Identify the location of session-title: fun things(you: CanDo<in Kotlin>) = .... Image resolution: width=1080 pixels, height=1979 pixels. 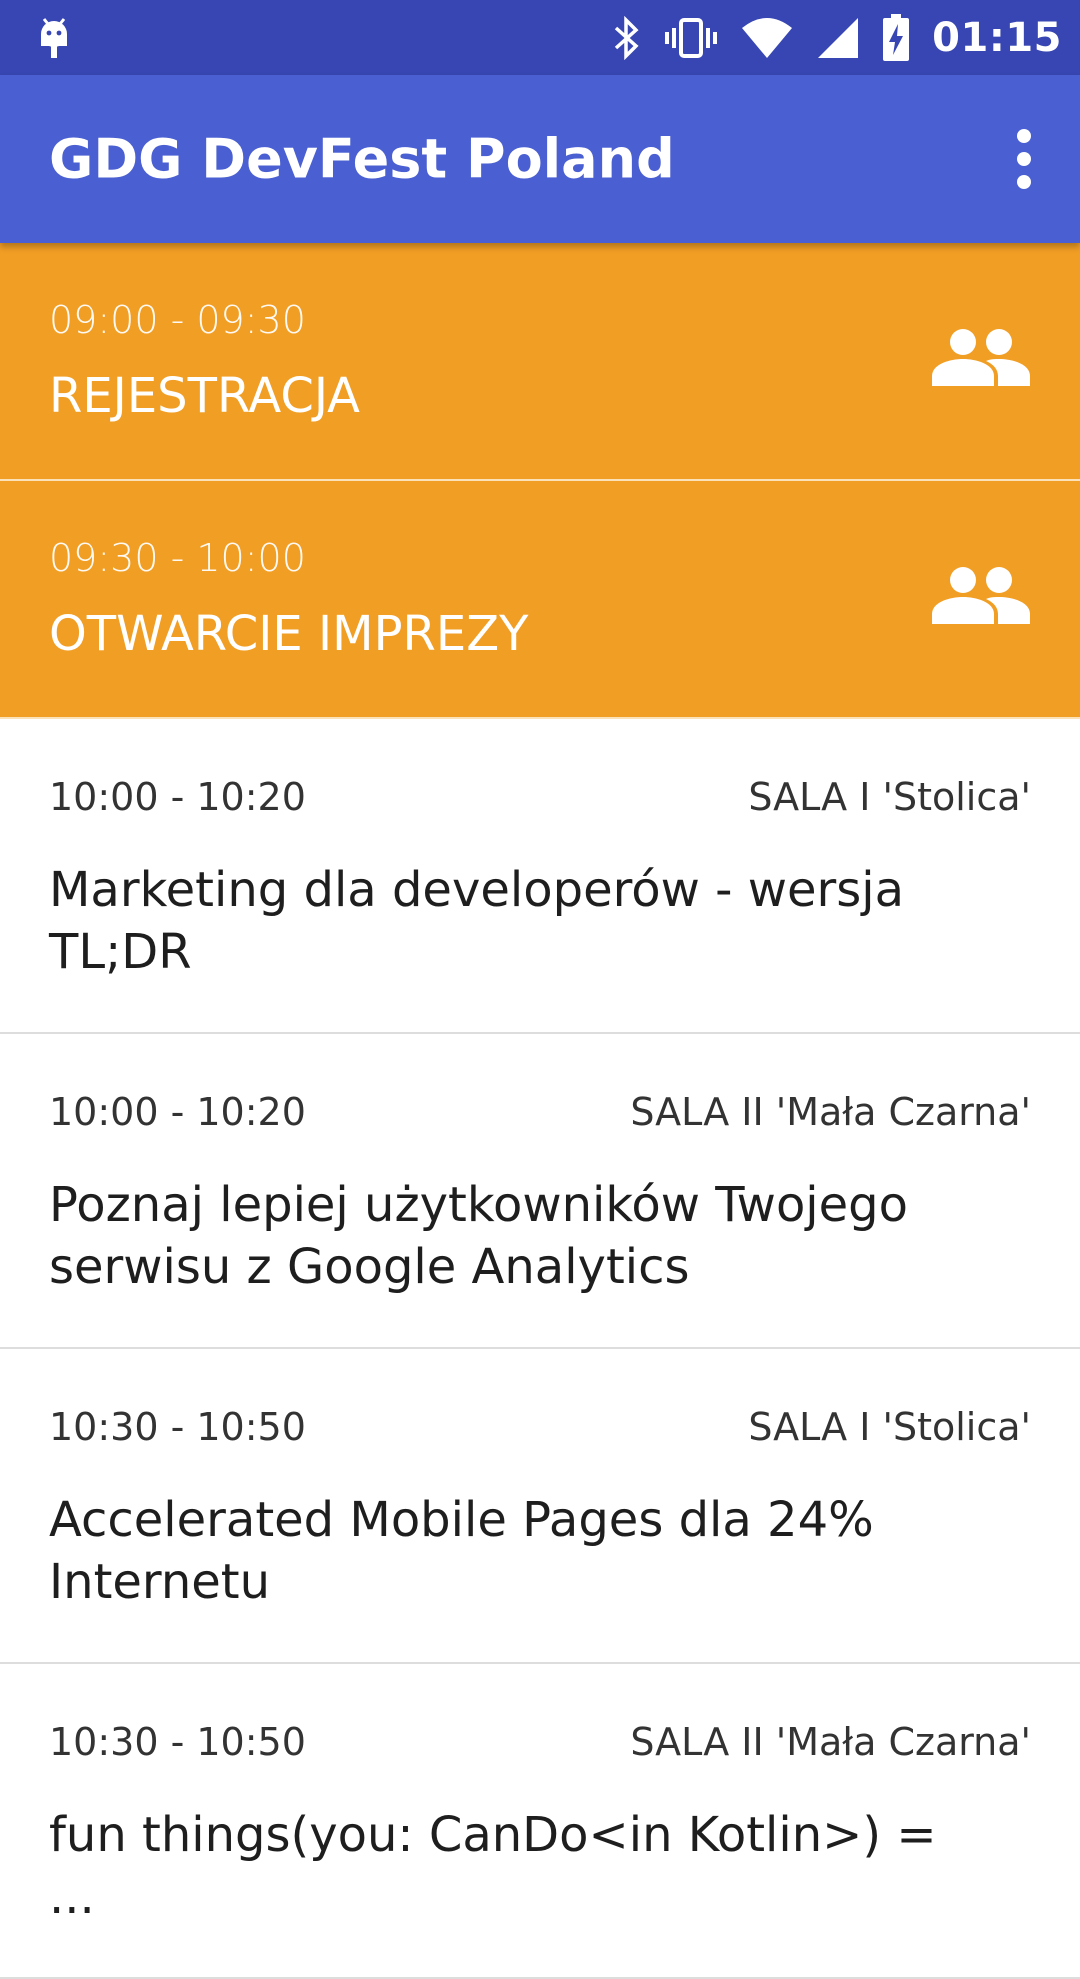
(493, 1866).